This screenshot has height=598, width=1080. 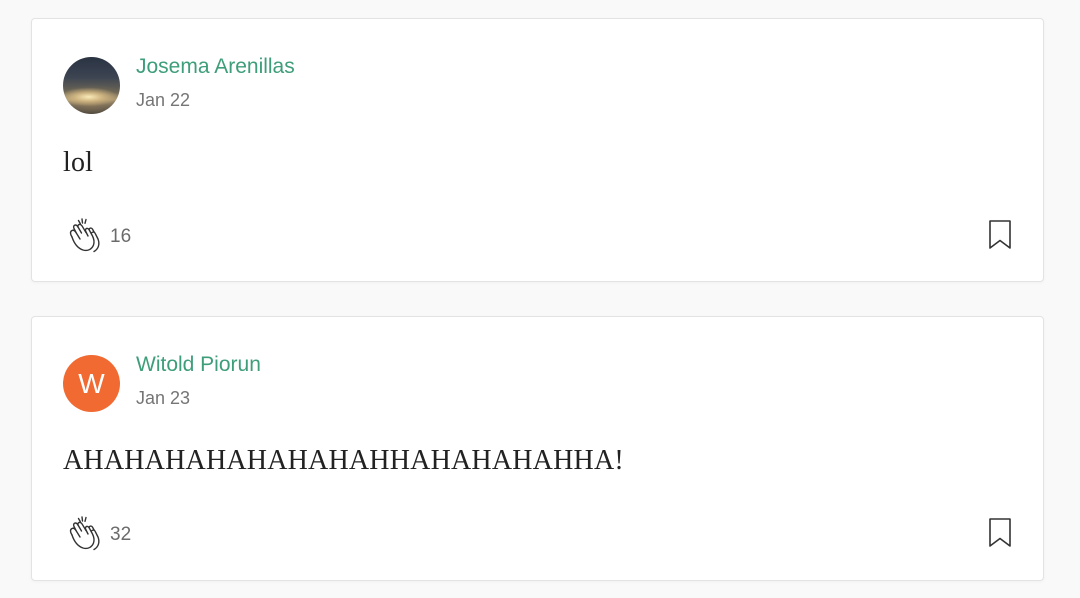 I want to click on author-name-link: Josema Arenillas, so click(x=215, y=67).